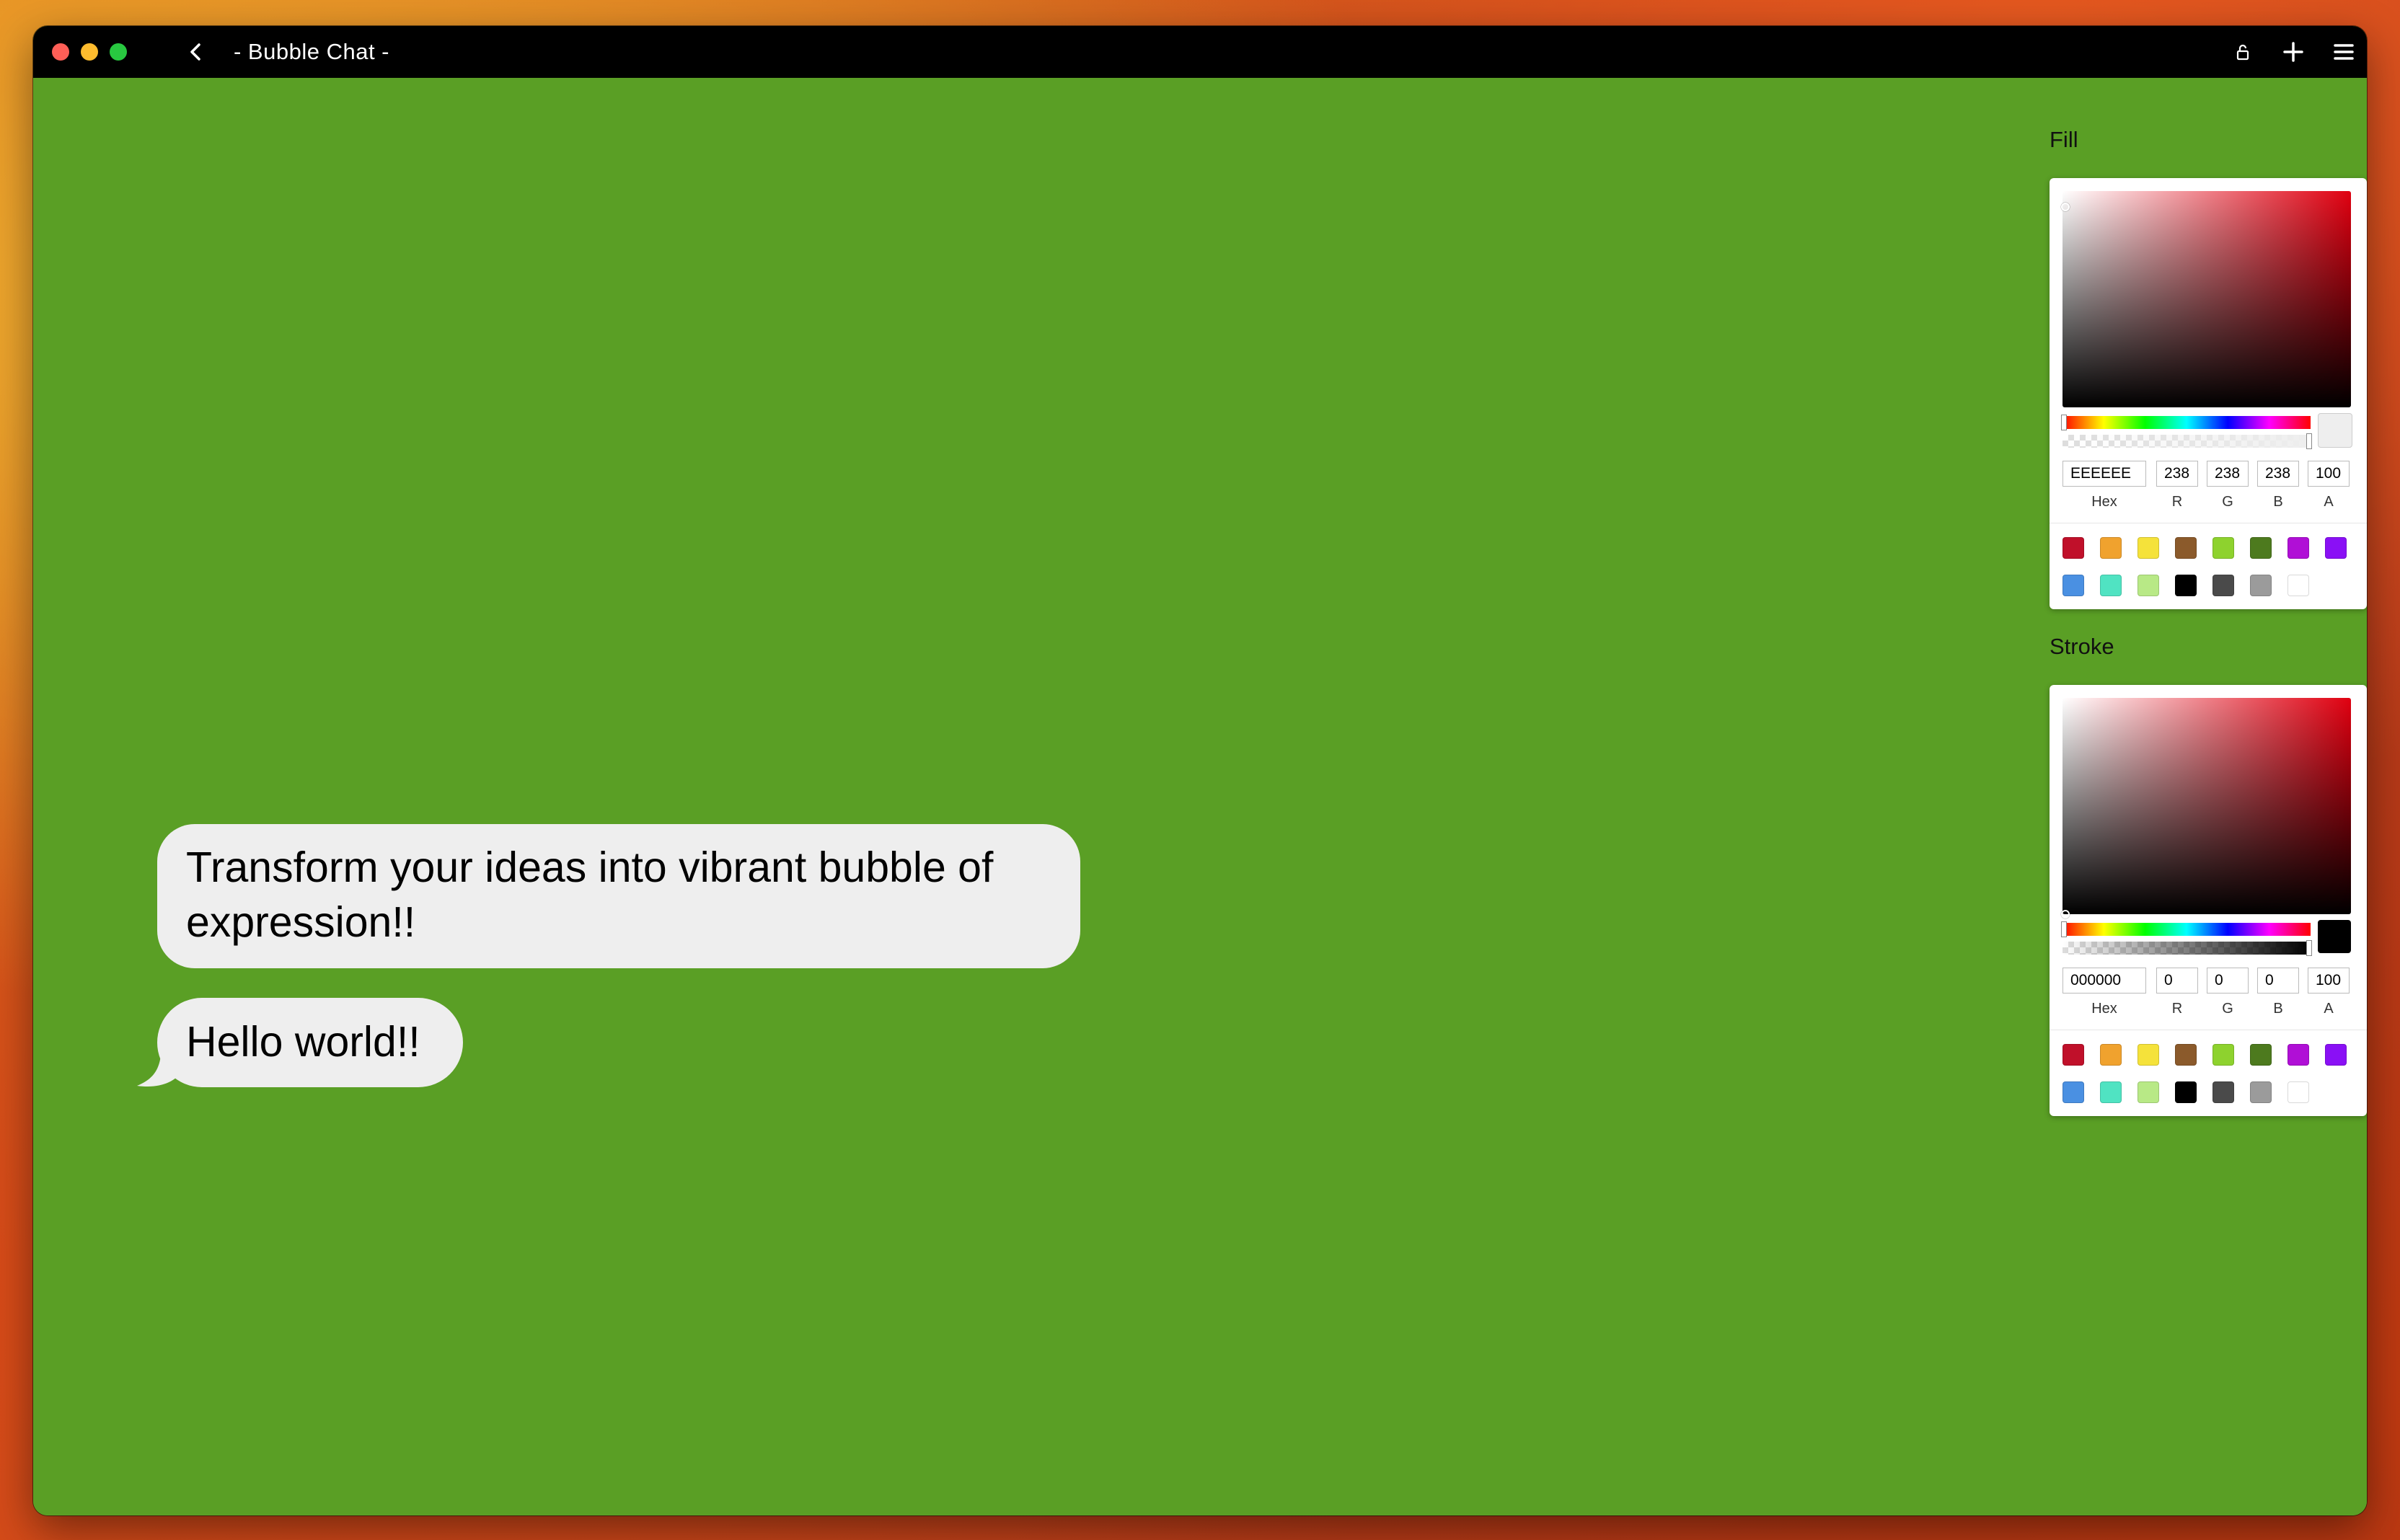 The height and width of the screenshot is (1540, 2400). What do you see at coordinates (2177, 474) in the screenshot?
I see `red-input: 238` at bounding box center [2177, 474].